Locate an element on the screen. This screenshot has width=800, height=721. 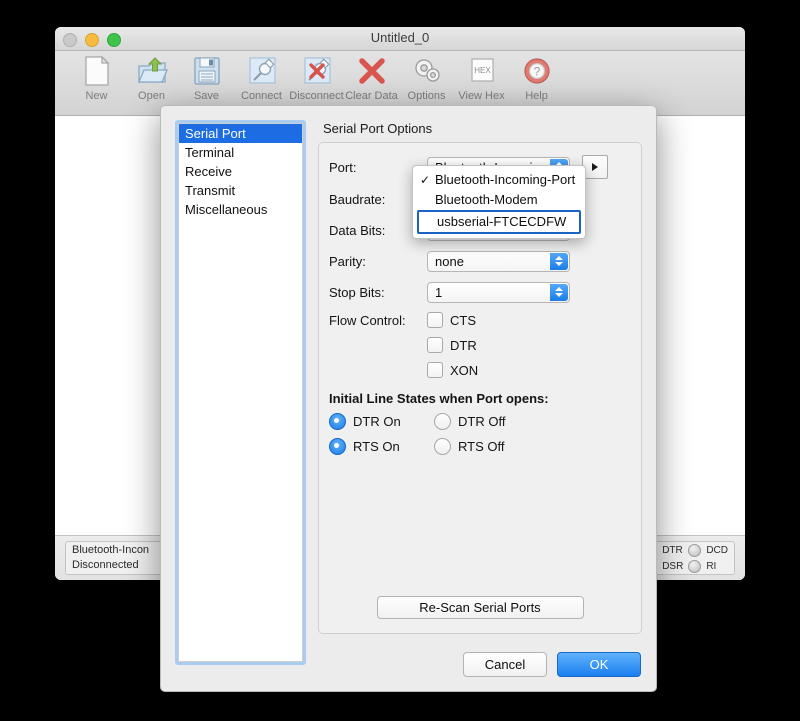
triangle-right-icon is located at coordinates (595, 167).